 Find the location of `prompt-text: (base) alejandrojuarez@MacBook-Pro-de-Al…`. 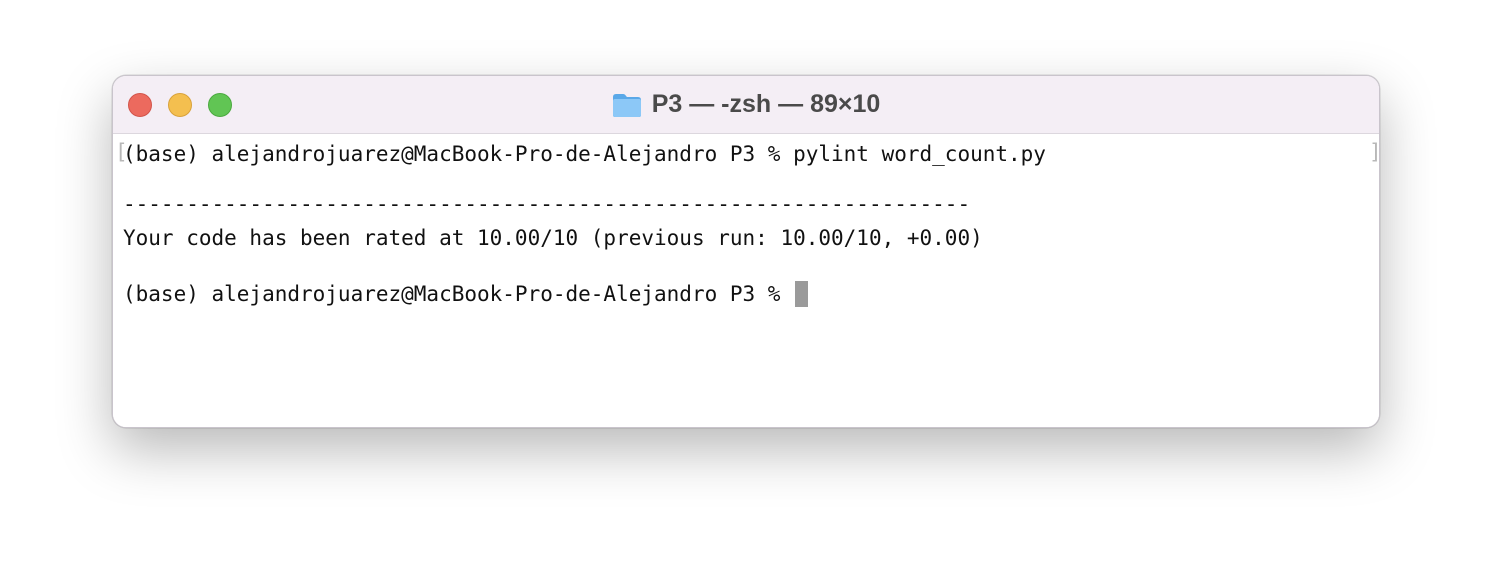

prompt-text: (base) alejandrojuarez@MacBook-Pro-de-Al… is located at coordinates (458, 294).